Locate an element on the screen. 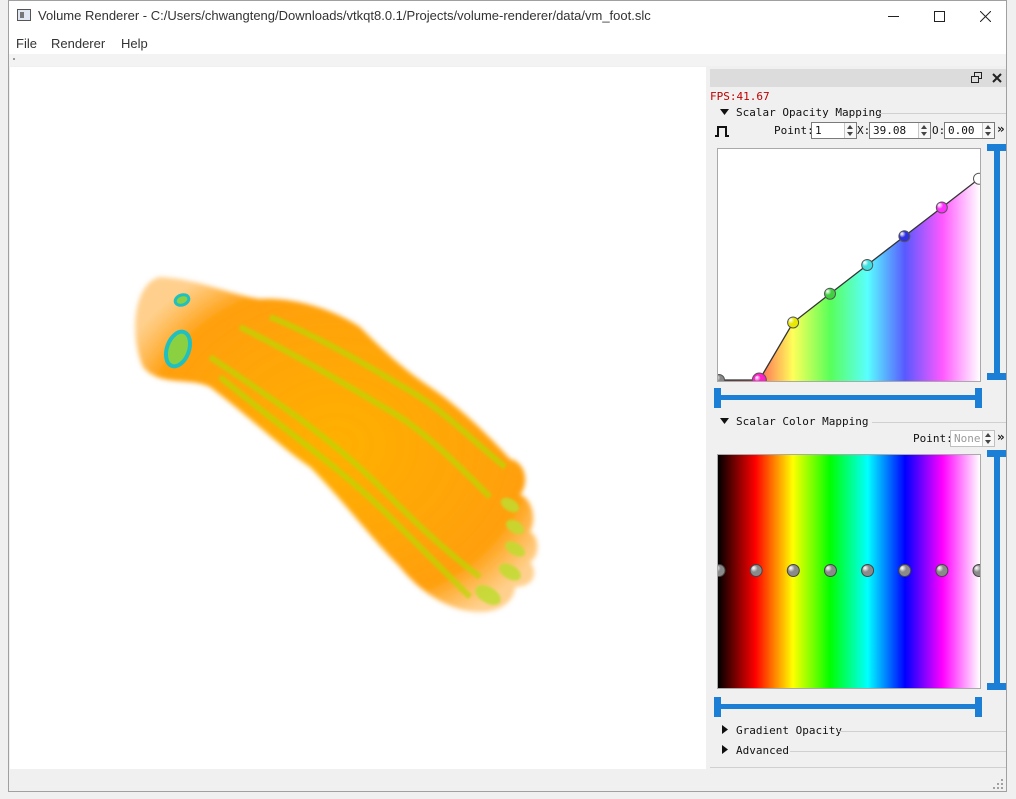  opacity-x-spinbox: 39.08 is located at coordinates (900, 130).